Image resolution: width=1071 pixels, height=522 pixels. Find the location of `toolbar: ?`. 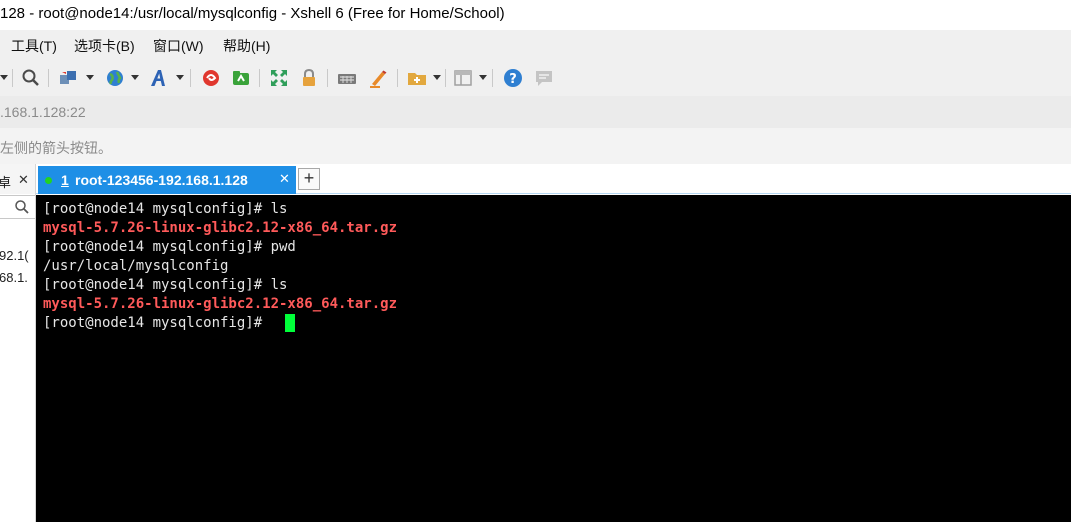

toolbar: ? is located at coordinates (535, 78).